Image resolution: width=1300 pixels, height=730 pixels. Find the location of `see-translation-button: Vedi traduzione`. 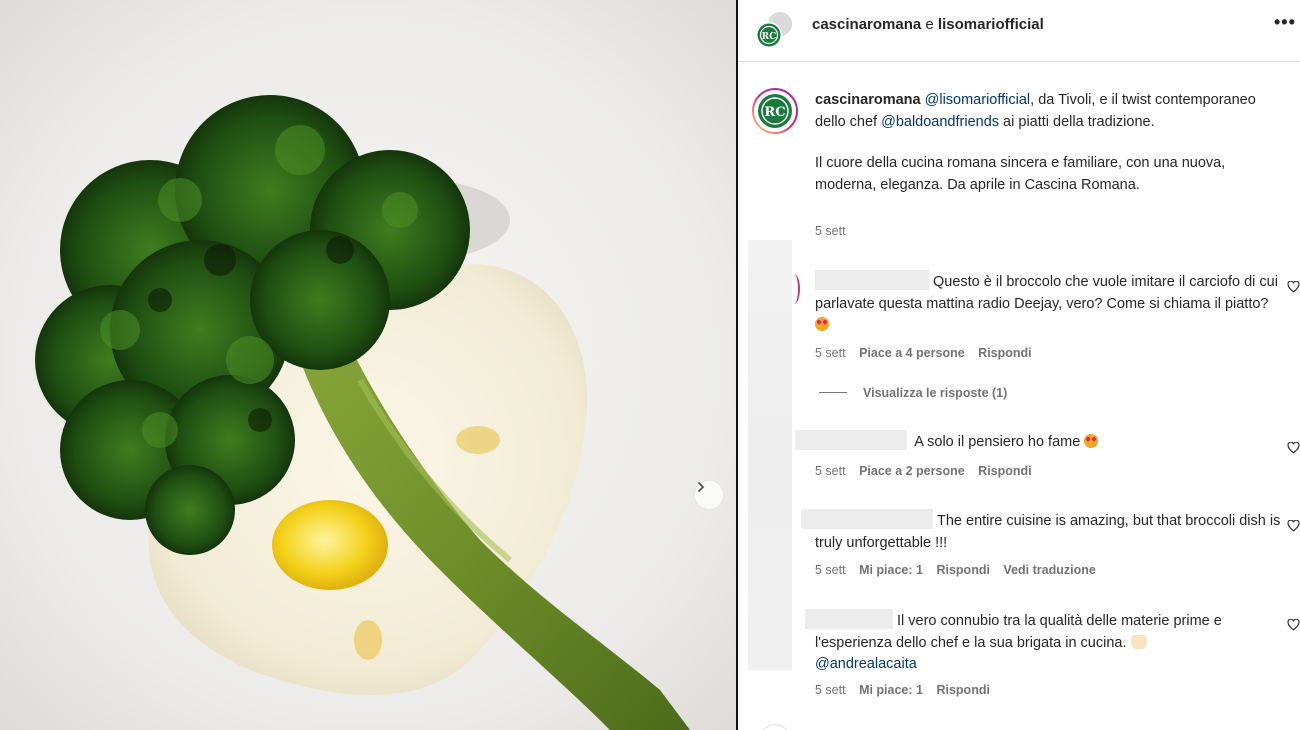

see-translation-button: Vedi traduzione is located at coordinates (1049, 570).